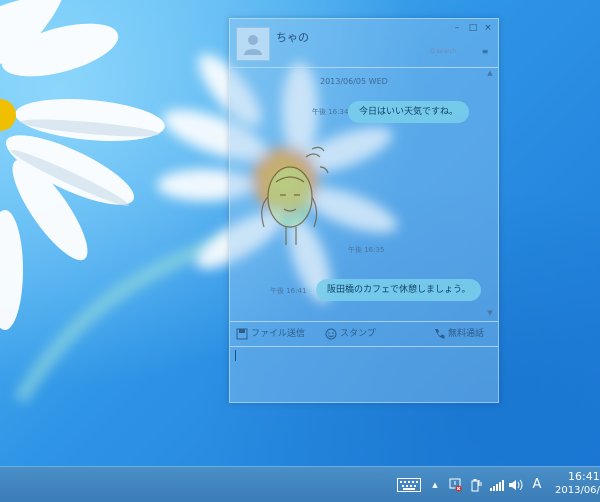 This screenshot has height=502, width=600. Describe the element at coordinates (235, 355) in the screenshot. I see `text-caret` at that location.